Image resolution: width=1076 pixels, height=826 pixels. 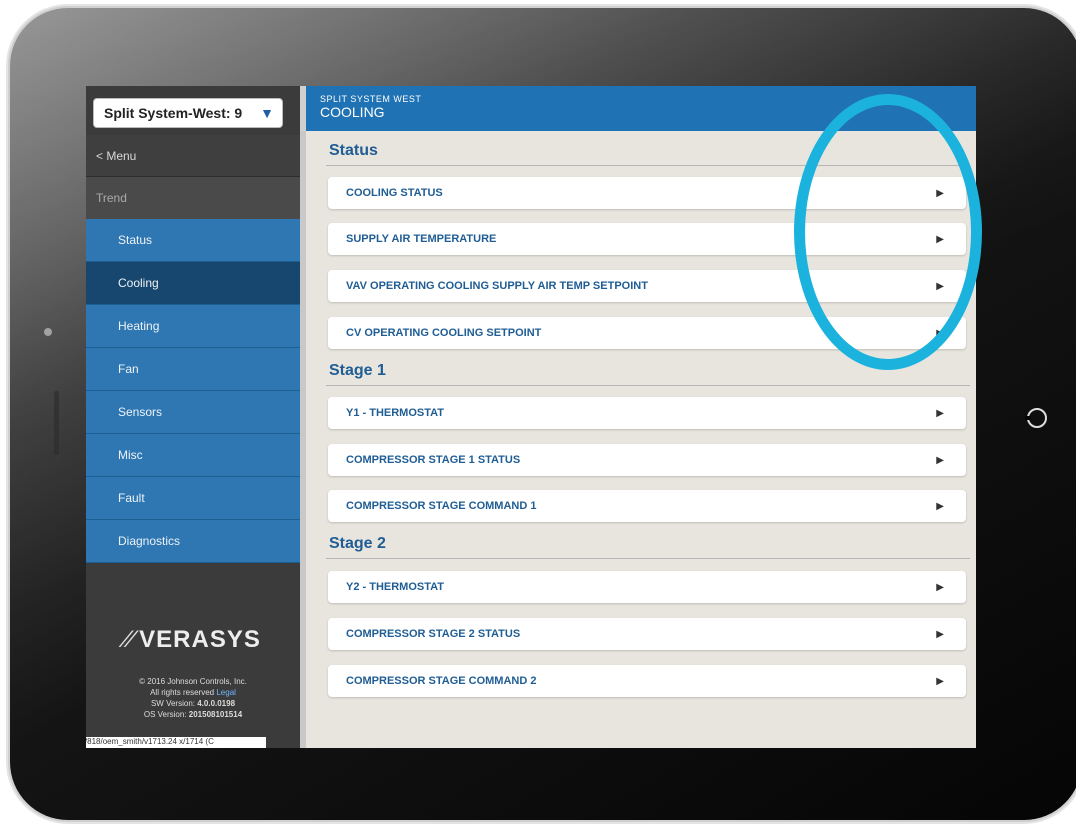 I want to click on sidebar-item-status: Status, so click(x=193, y=240).